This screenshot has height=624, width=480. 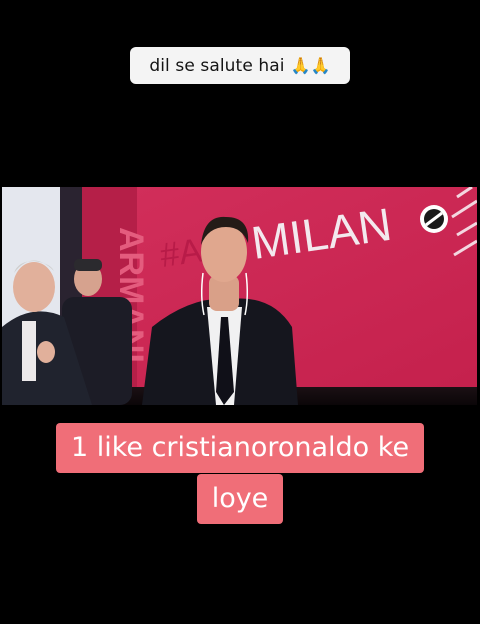 What do you see at coordinates (217, 65) in the screenshot?
I see `top-caption-text: dil se salute hai` at bounding box center [217, 65].